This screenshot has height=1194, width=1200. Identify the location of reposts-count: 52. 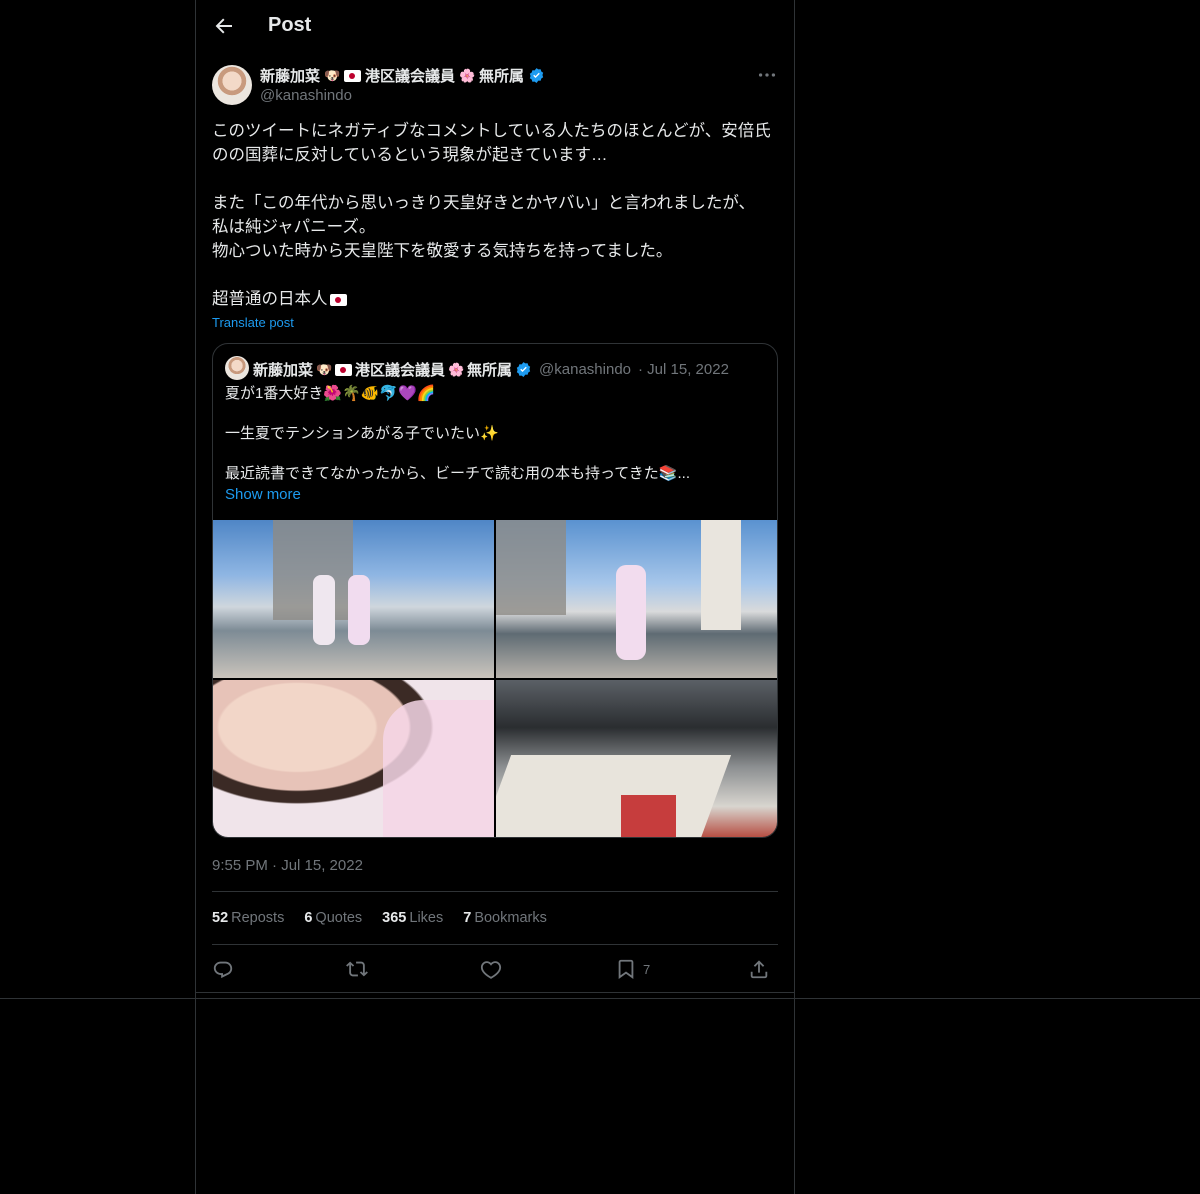
(220, 918).